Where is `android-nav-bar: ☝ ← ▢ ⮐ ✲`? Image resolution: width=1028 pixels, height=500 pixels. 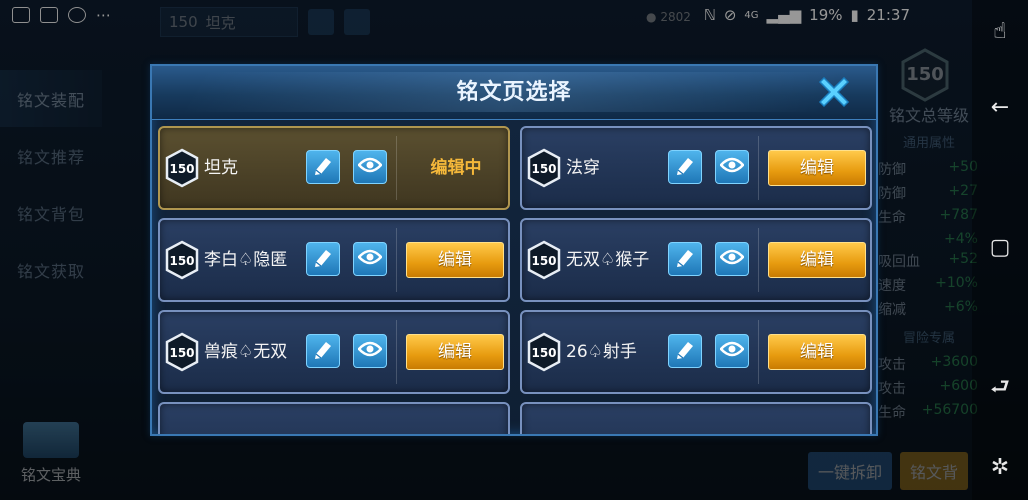 android-nav-bar: ☝ ← ▢ ⮐ ✲ is located at coordinates (1000, 250).